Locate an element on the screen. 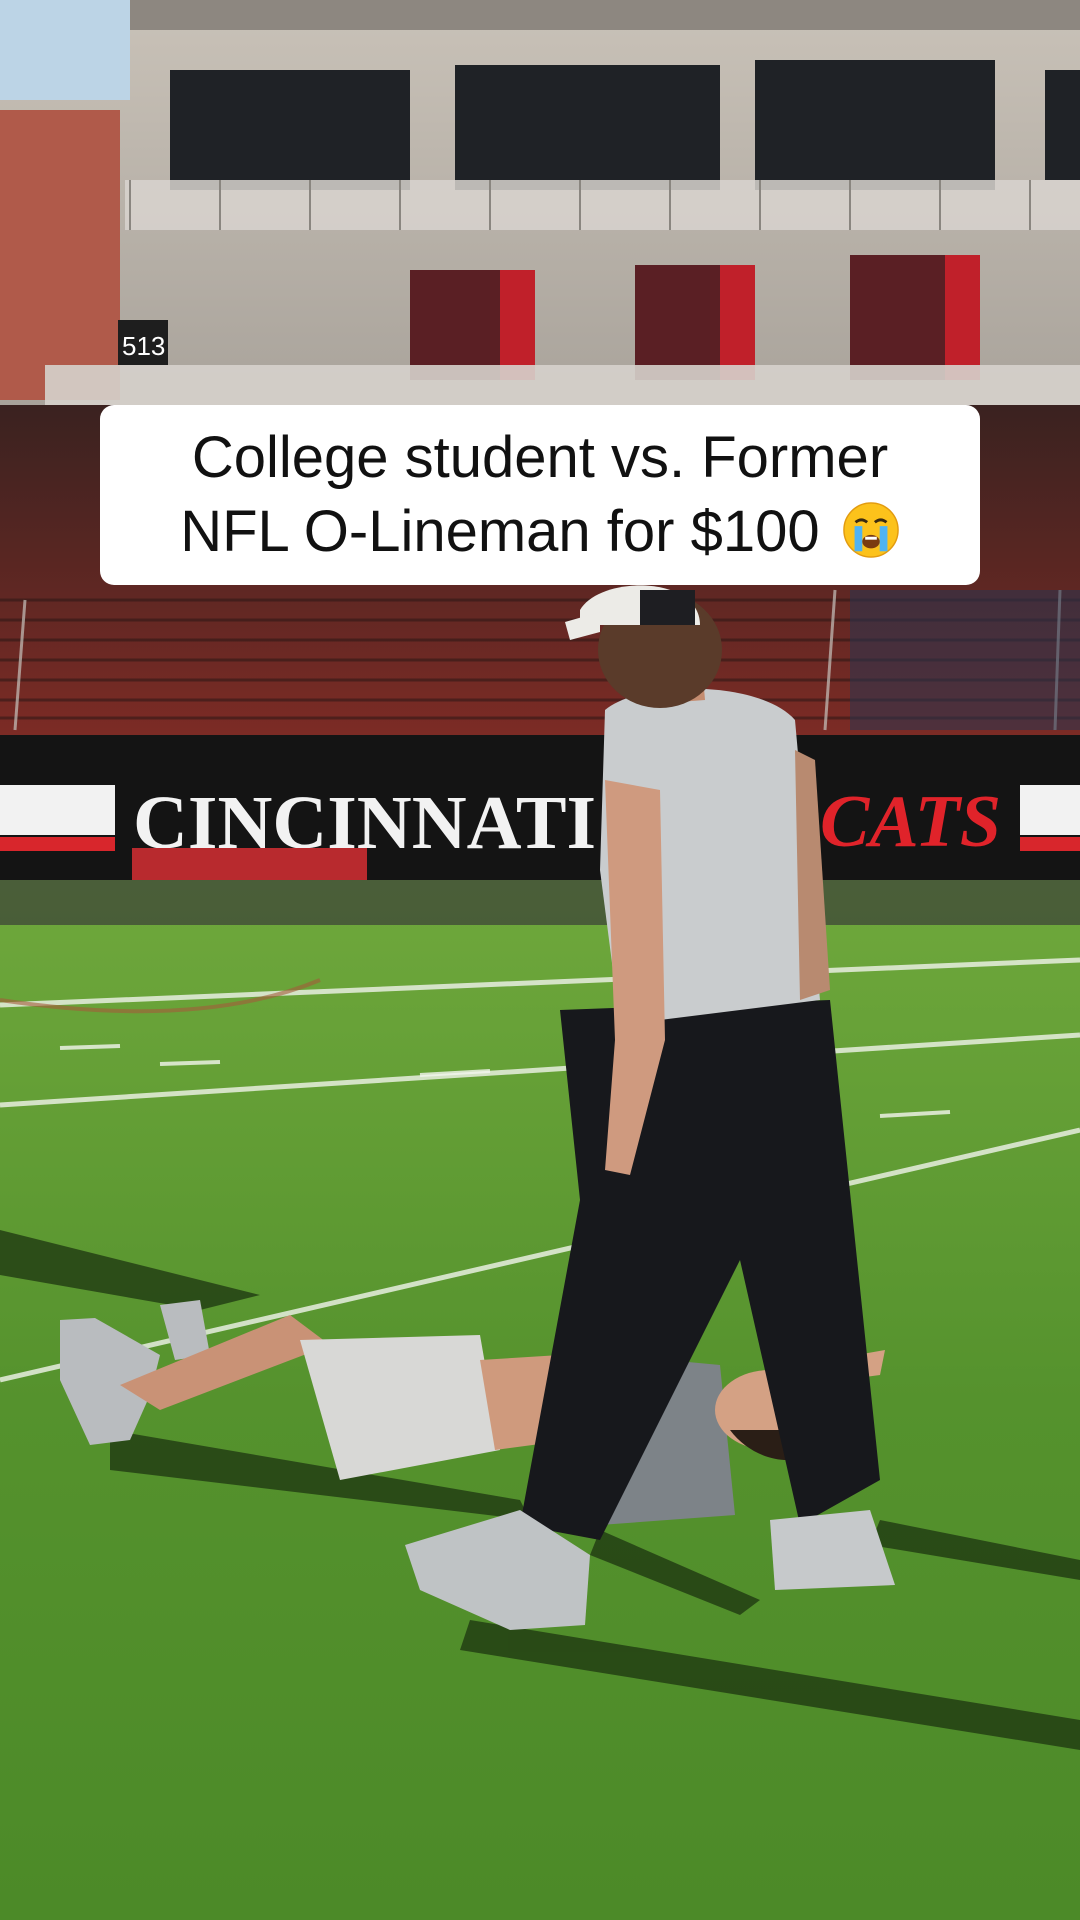 Image resolution: width=1080 pixels, height=1920 pixels. roof-edge is located at coordinates (540, 15).